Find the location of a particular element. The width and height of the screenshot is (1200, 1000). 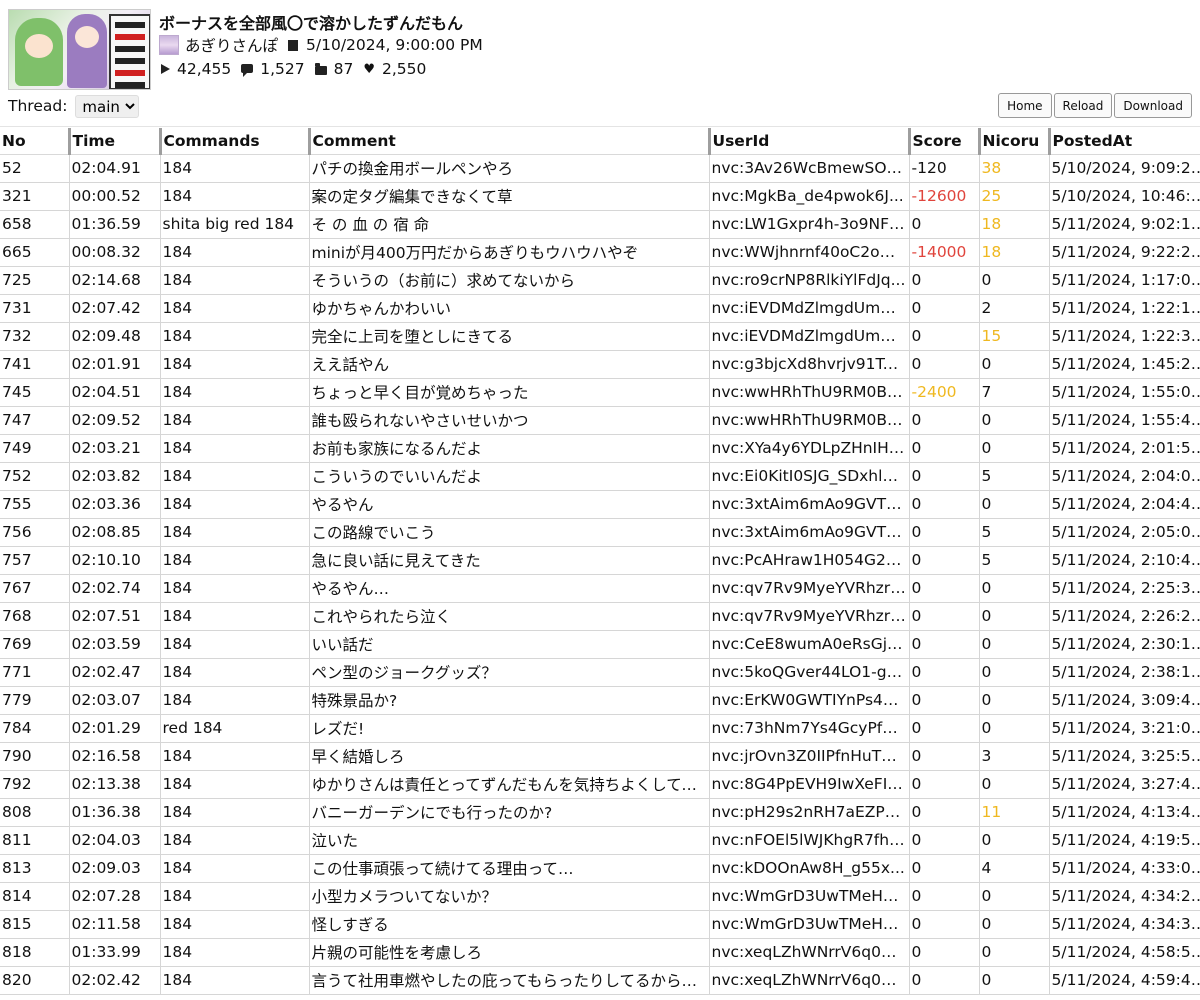

home-button: Home is located at coordinates (1025, 105).